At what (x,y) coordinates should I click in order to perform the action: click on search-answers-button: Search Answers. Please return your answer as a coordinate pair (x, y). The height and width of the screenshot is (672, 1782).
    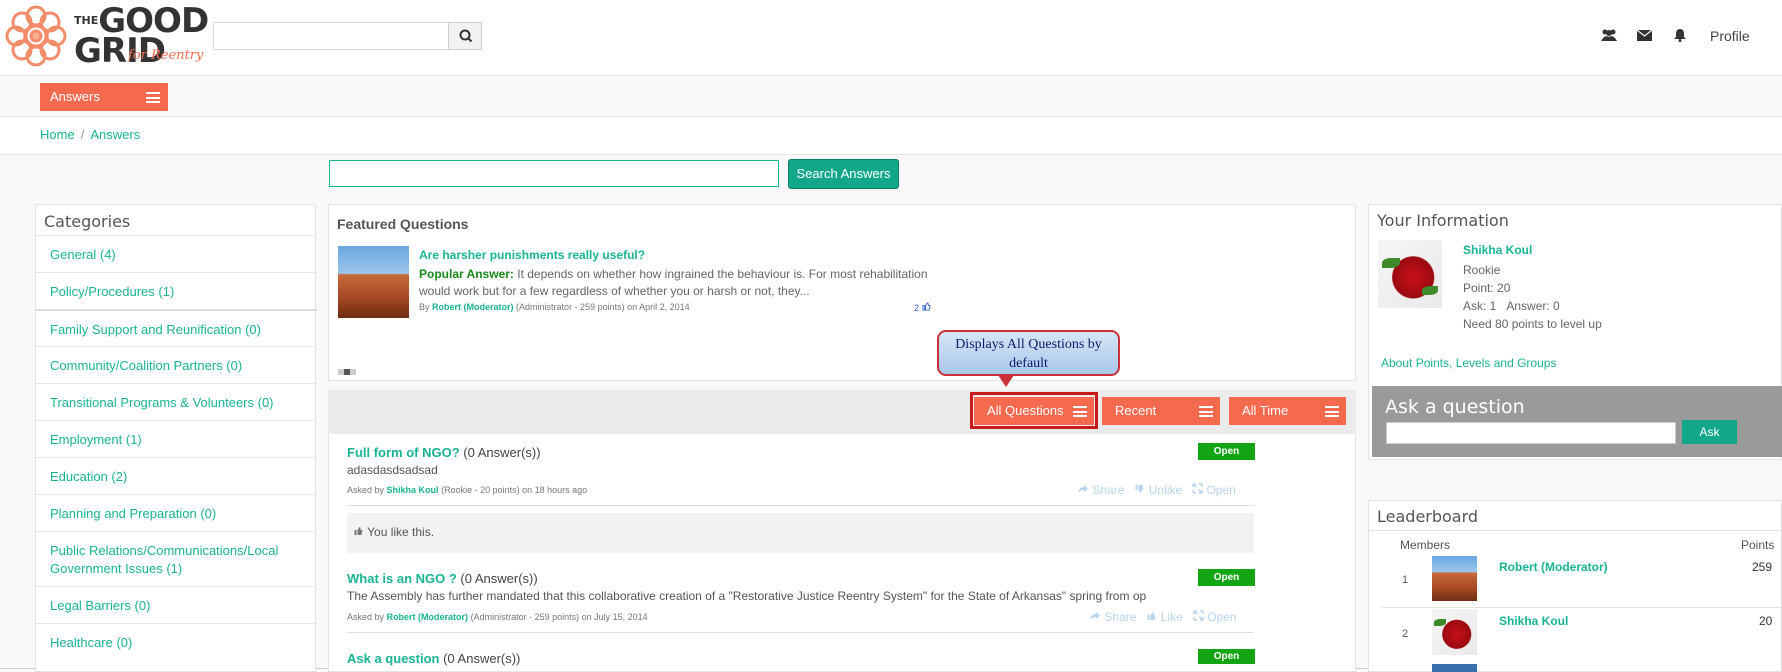
    Looking at the image, I should click on (843, 174).